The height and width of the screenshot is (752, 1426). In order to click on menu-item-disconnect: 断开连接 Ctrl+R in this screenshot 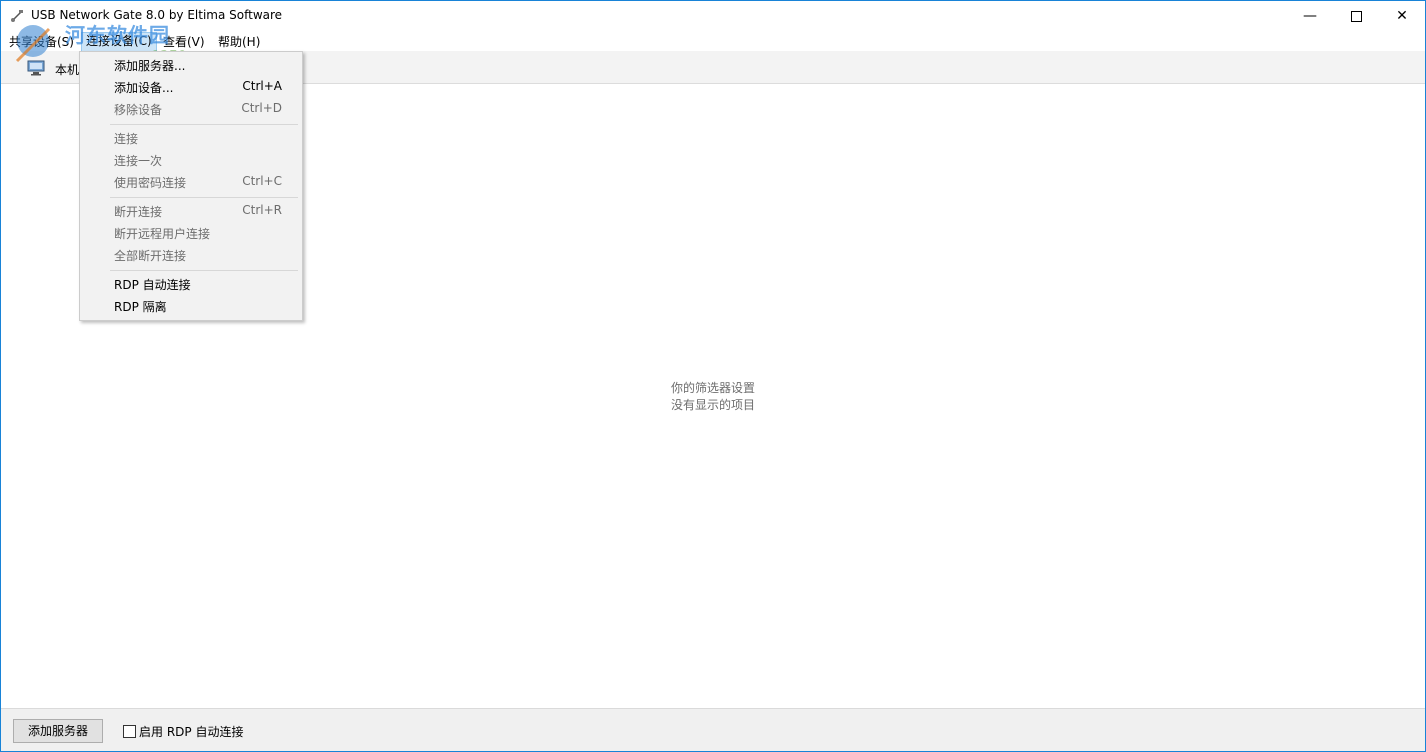, I will do `click(191, 211)`.